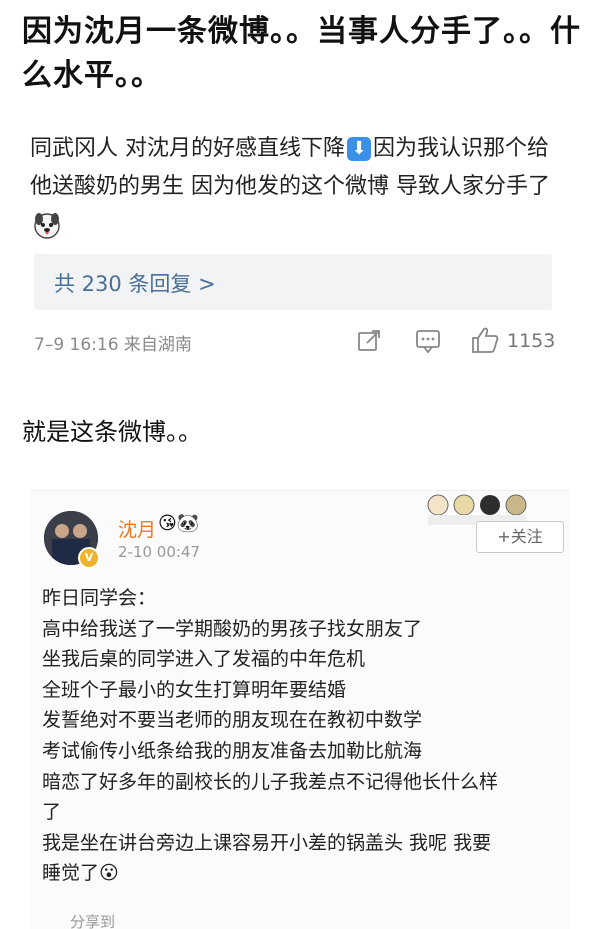 The height and width of the screenshot is (929, 600). What do you see at coordinates (301, 53) in the screenshot?
I see `headline-title: 因为沈月一条微博。。当事人分手了。。什么水平。。` at bounding box center [301, 53].